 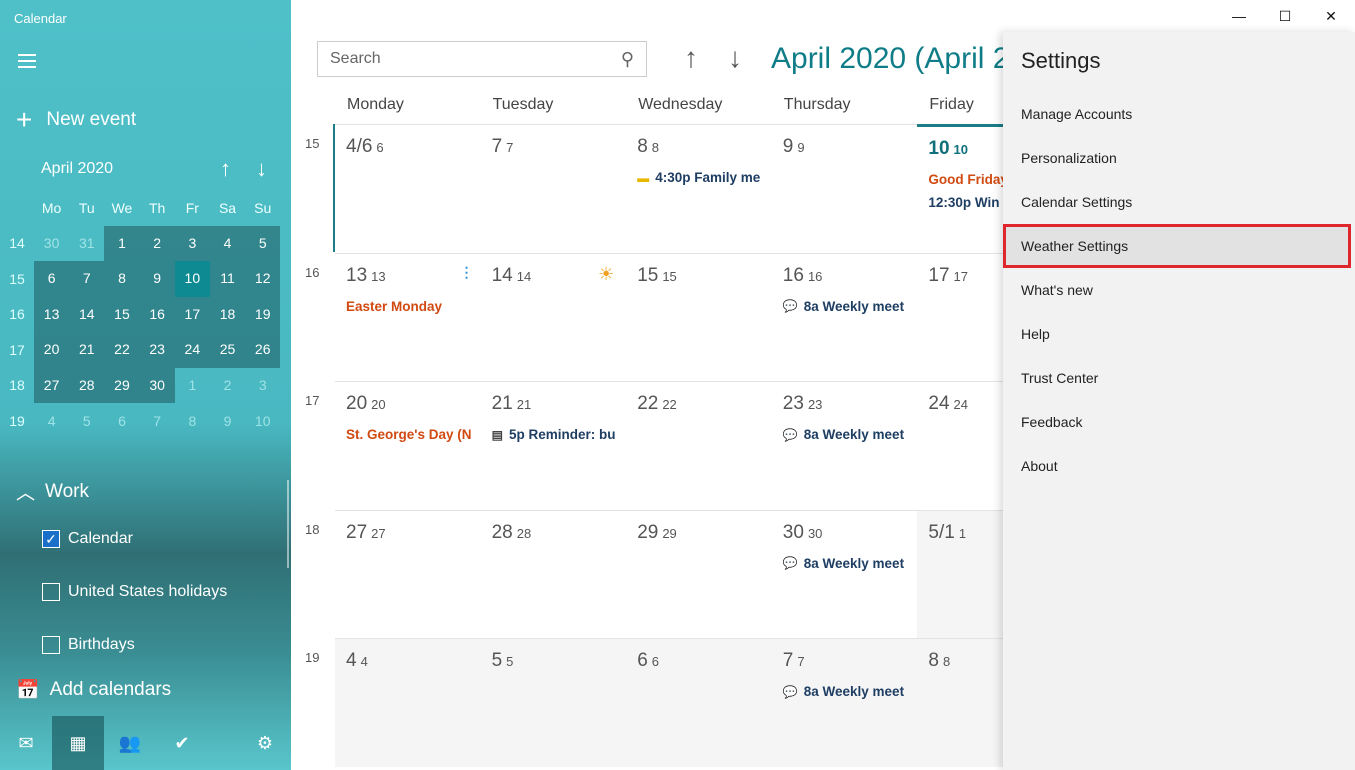 What do you see at coordinates (122, 385) in the screenshot?
I see `mini-day: 29` at bounding box center [122, 385].